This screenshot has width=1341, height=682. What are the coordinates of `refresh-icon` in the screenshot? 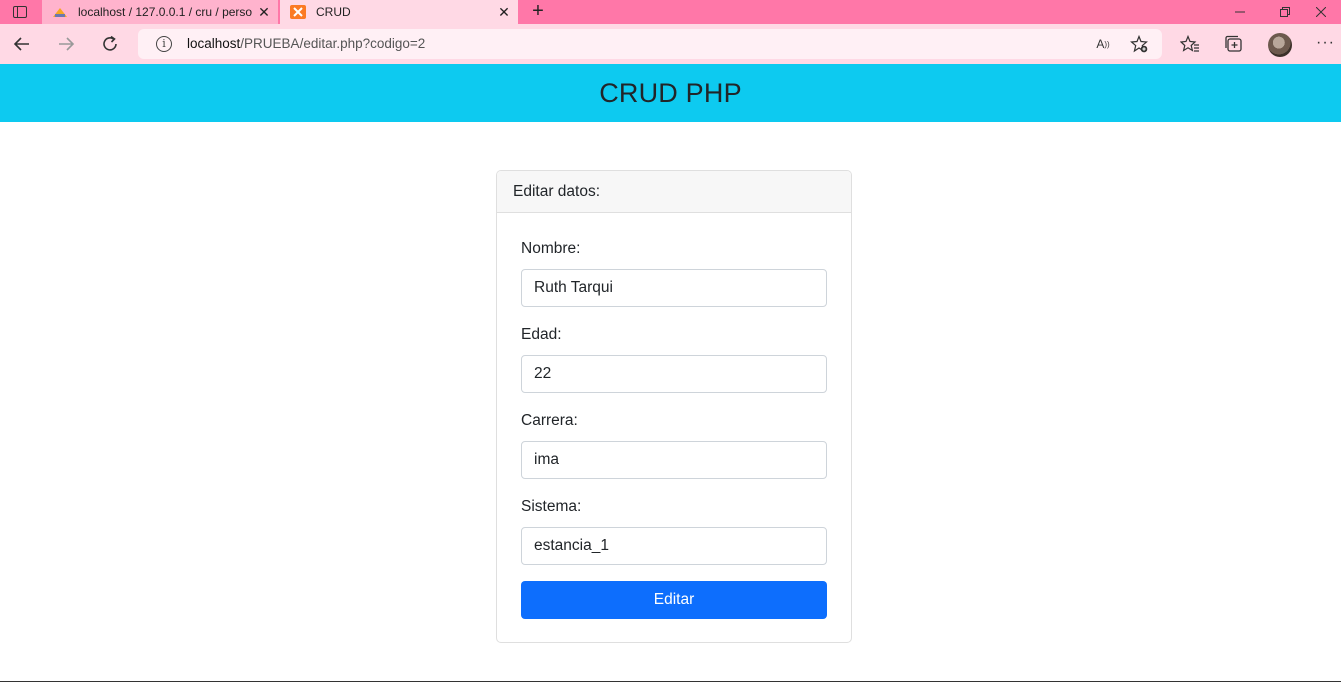 It's located at (110, 43).